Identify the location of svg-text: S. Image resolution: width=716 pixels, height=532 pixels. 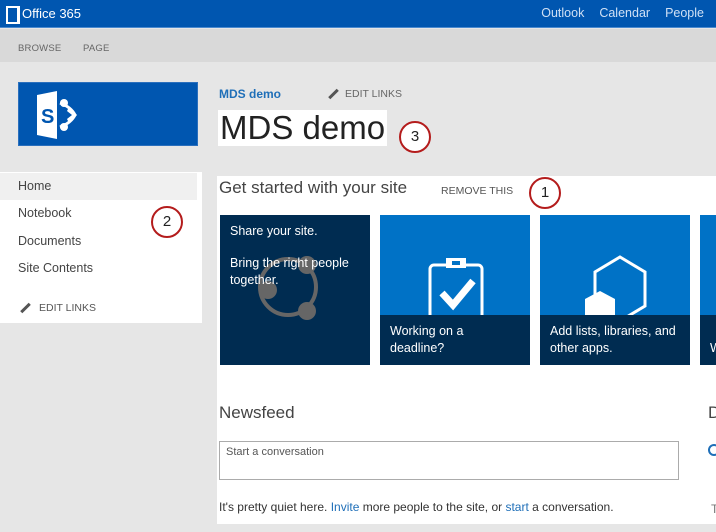
(47, 117).